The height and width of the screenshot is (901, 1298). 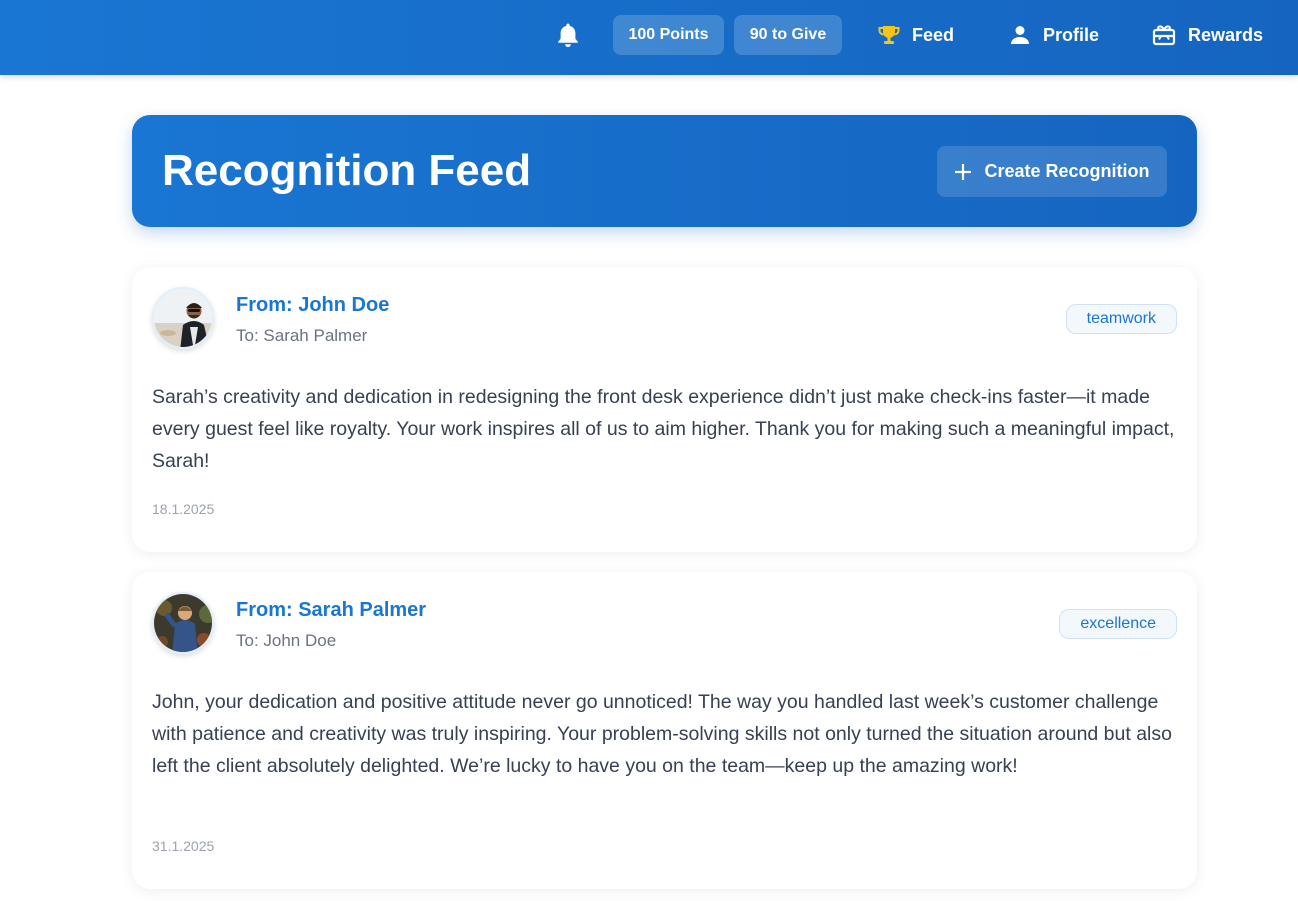 What do you see at coordinates (1164, 35) in the screenshot?
I see `gift-card-icon` at bounding box center [1164, 35].